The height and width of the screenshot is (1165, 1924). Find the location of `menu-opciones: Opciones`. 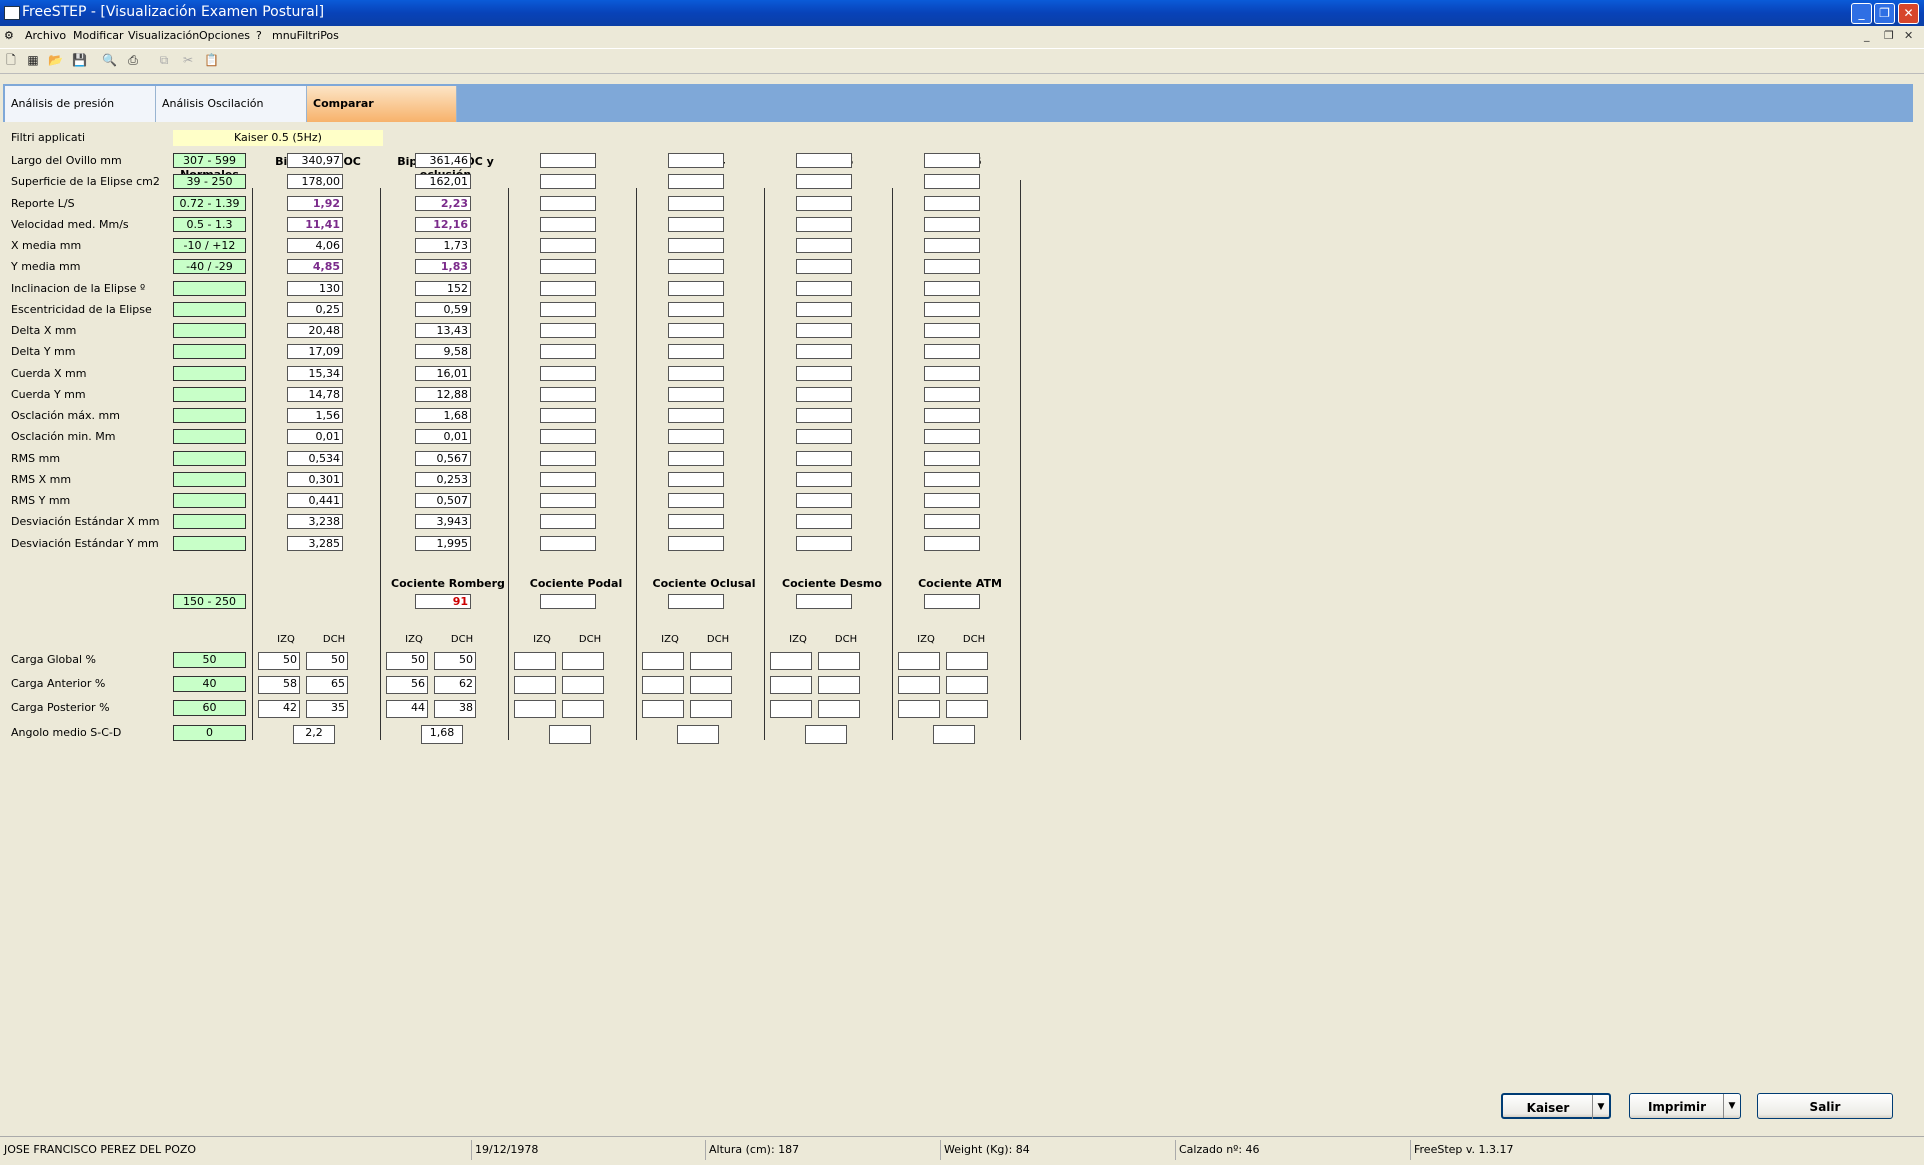

menu-opciones: Opciones is located at coordinates (224, 35).